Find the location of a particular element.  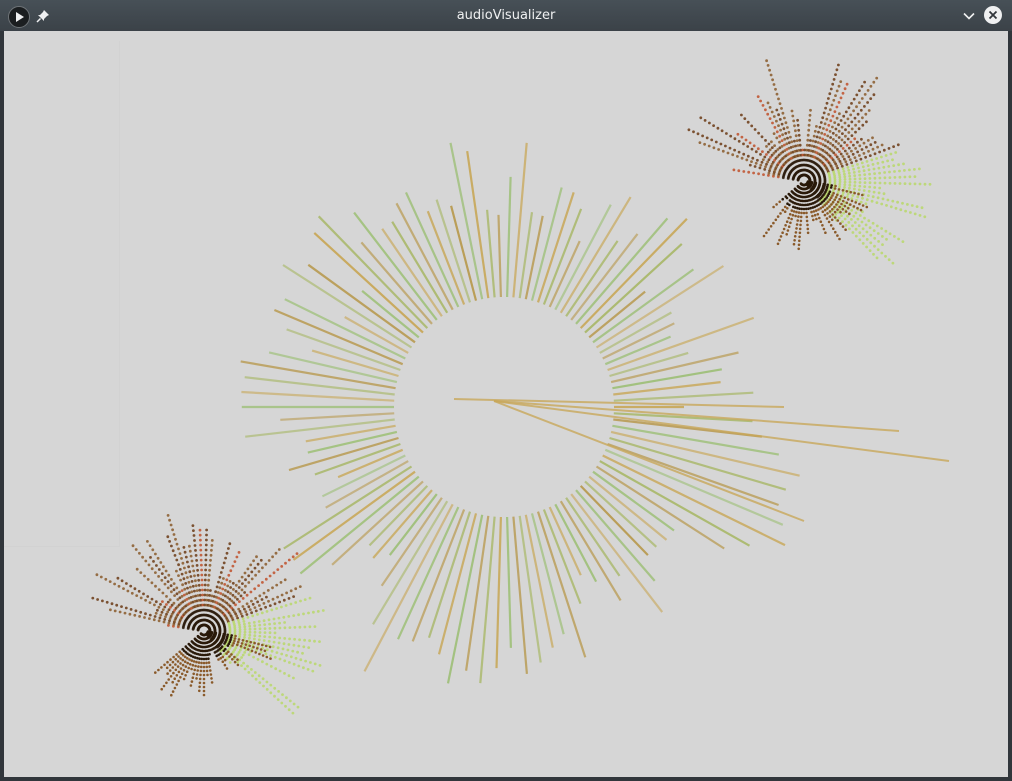

particle-burst-top-right is located at coordinates (809, 162).